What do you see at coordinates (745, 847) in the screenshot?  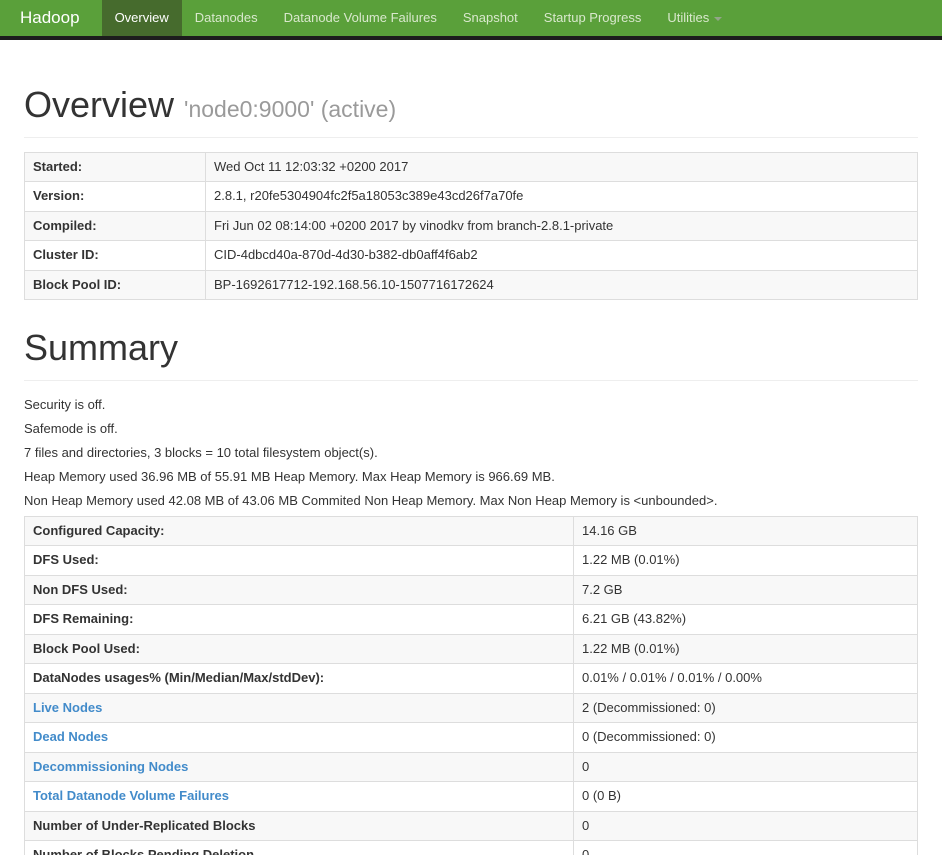 I see `row-value-number-of-blocks-pending-deletion: 0` at bounding box center [745, 847].